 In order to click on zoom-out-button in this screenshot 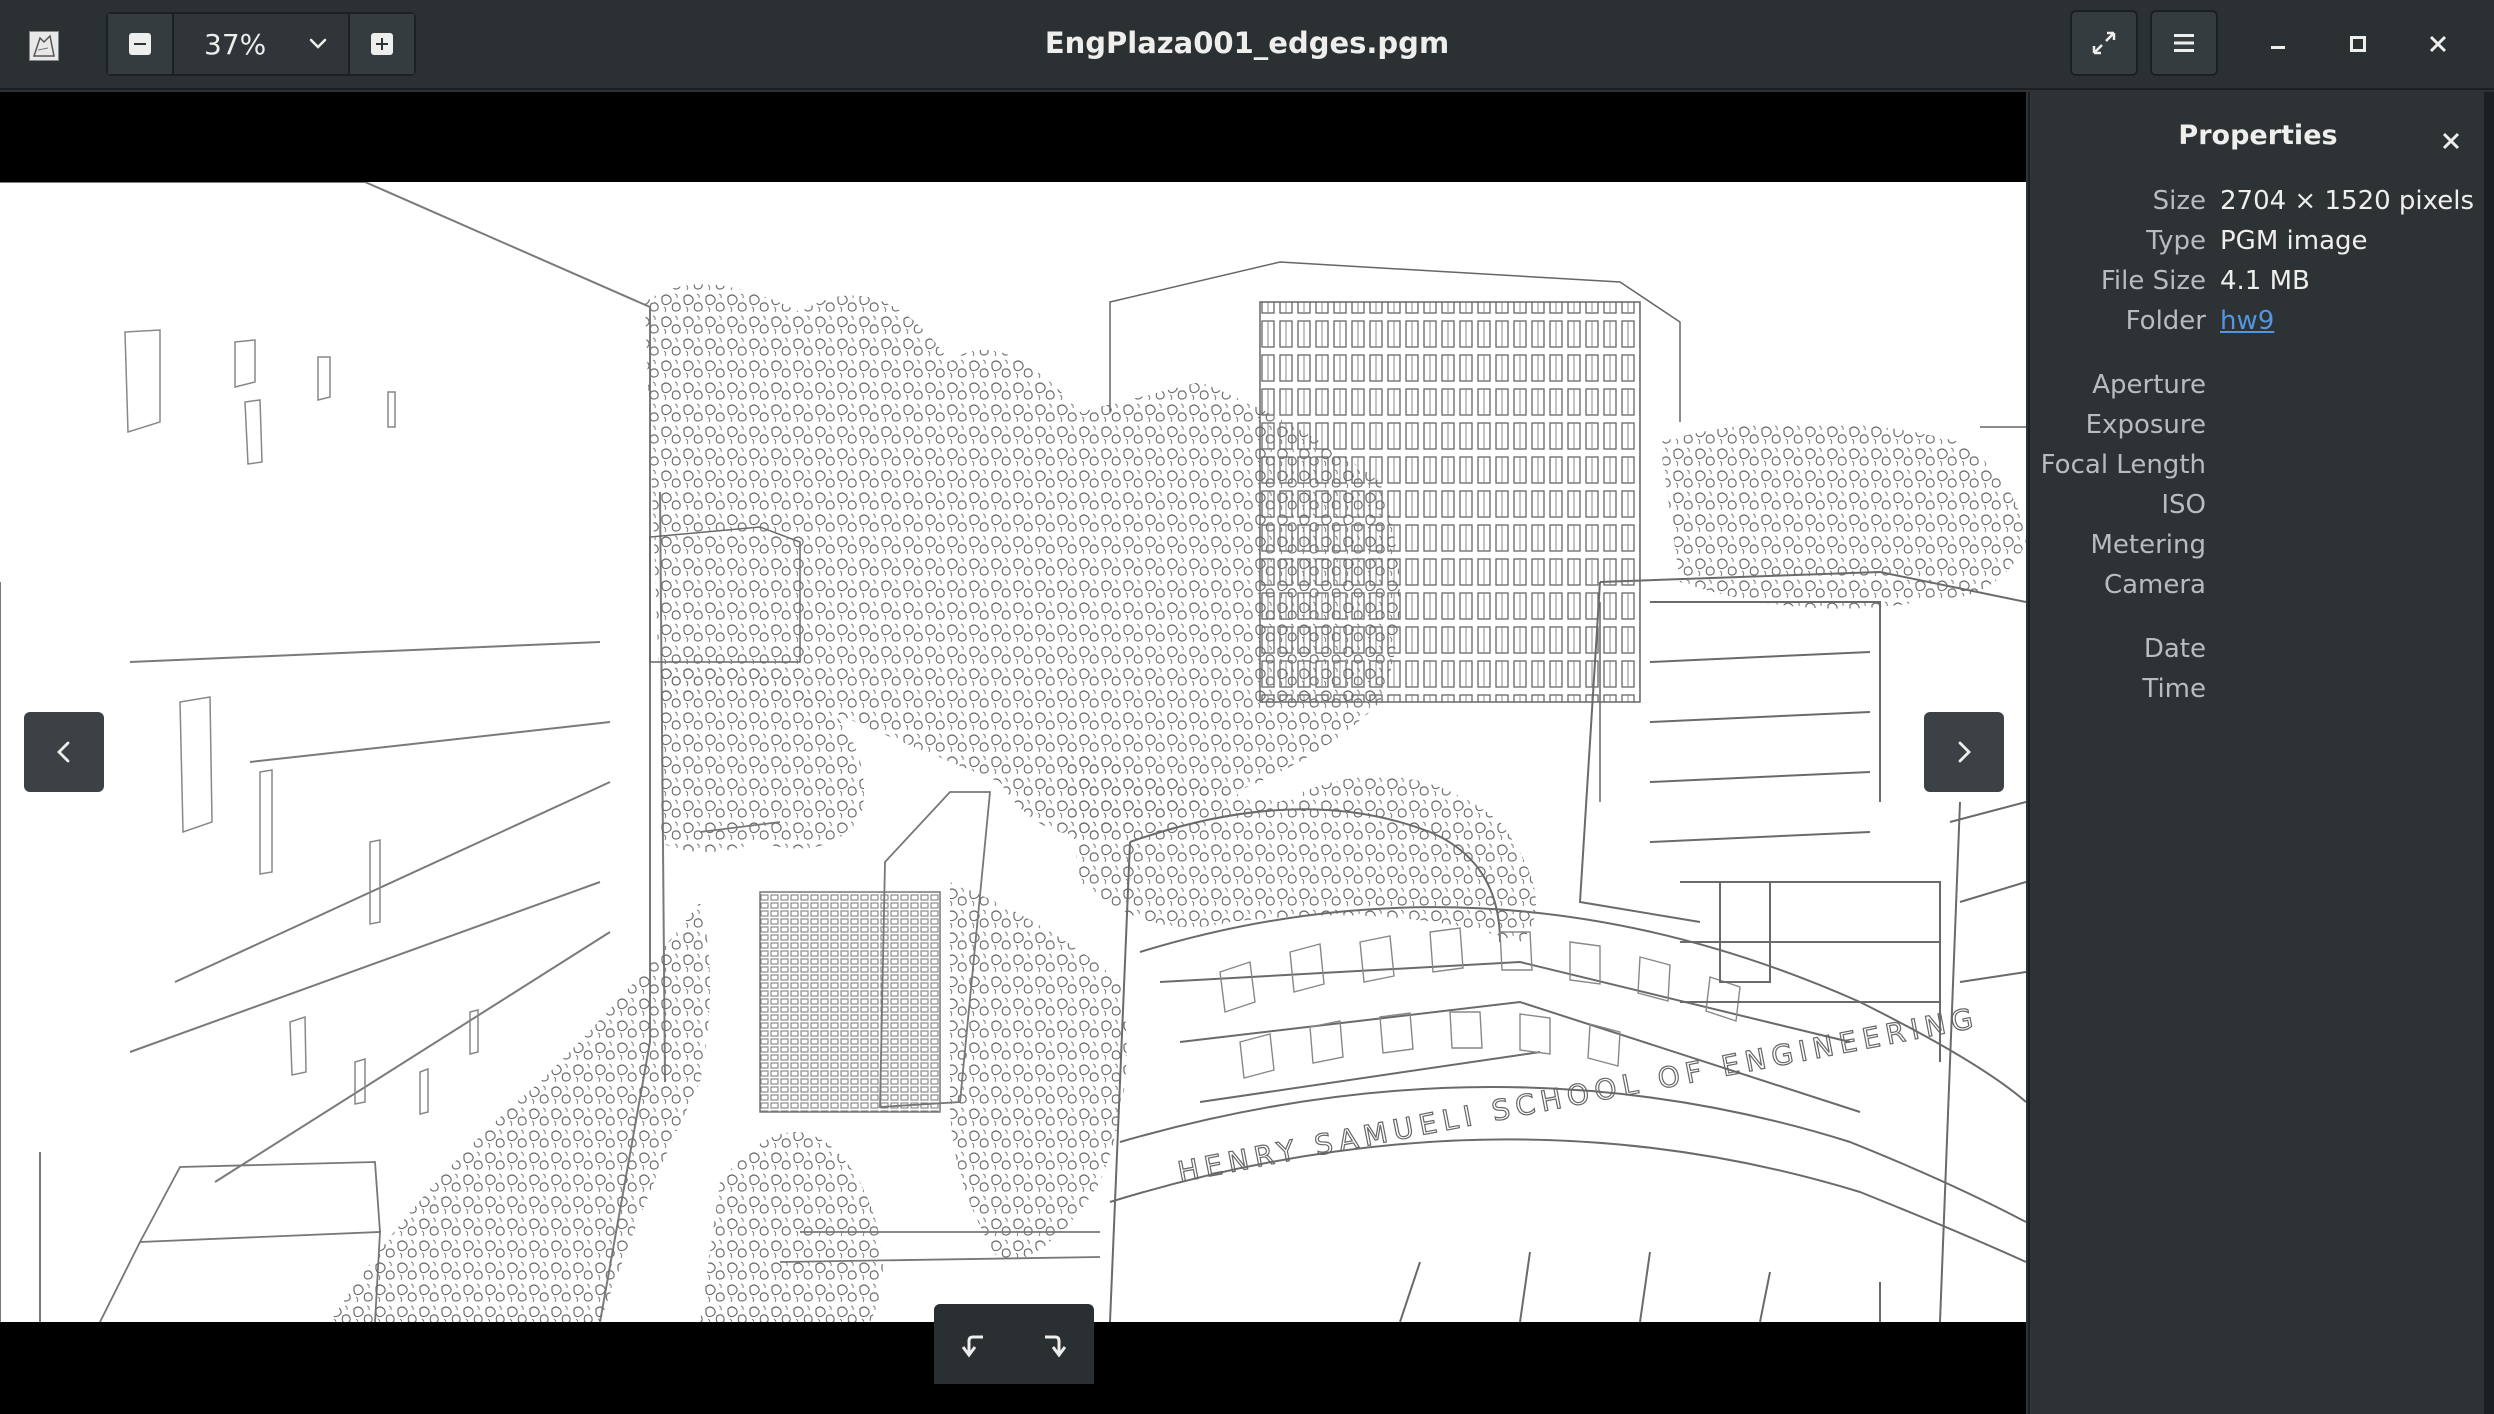, I will do `click(141, 44)`.